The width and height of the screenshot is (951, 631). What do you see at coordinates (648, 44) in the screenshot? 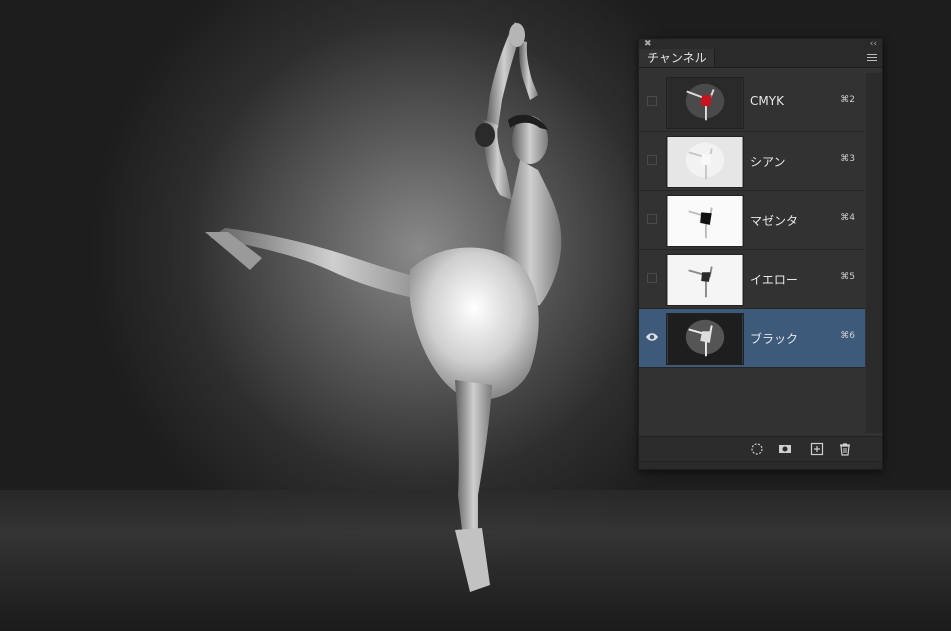
I see `close-icon: ✖` at bounding box center [648, 44].